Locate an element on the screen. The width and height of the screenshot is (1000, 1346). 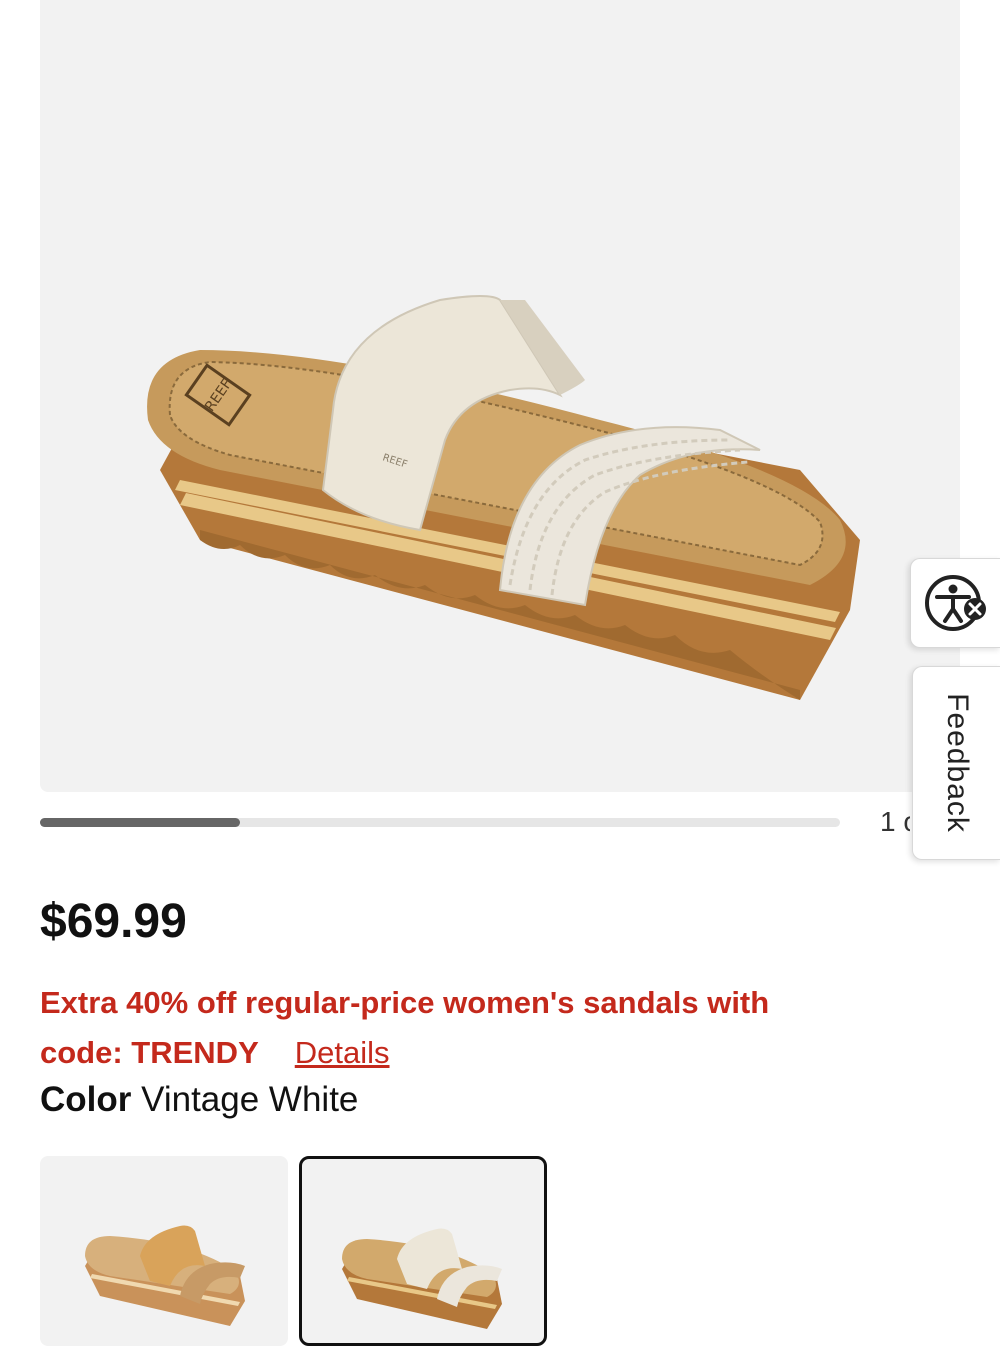
feedback-tab: Feedback is located at coordinates (956, 763).